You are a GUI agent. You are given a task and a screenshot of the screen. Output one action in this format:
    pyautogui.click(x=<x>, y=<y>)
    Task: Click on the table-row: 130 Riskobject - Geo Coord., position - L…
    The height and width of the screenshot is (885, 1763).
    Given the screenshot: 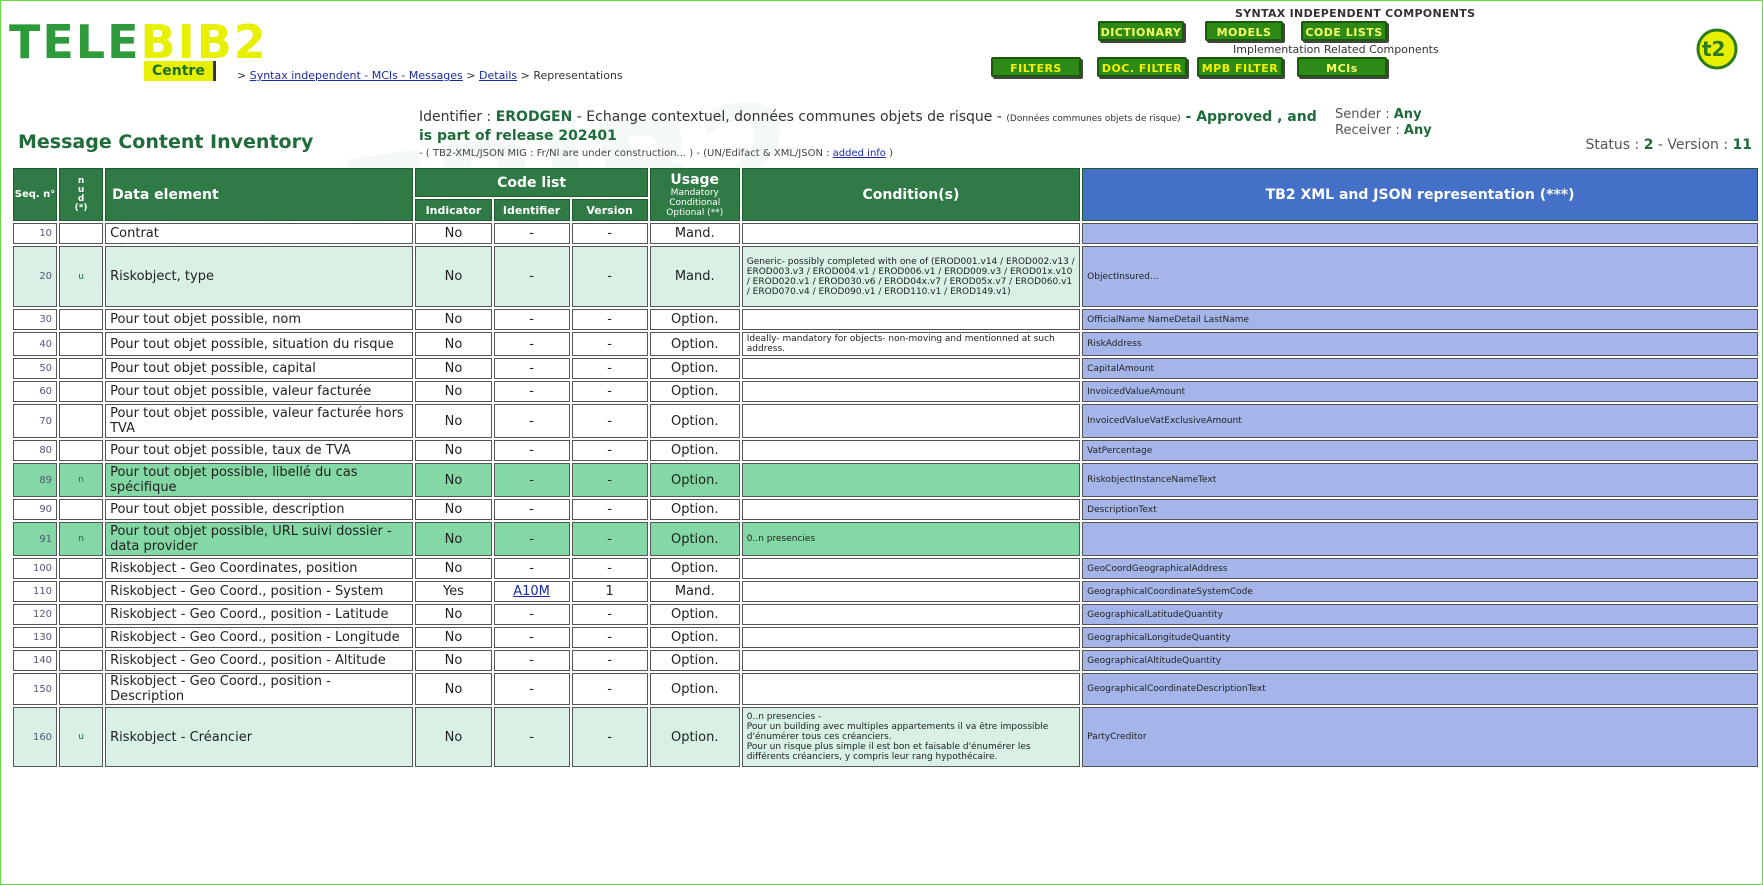 What is the action you would take?
    pyautogui.click(x=885, y=637)
    